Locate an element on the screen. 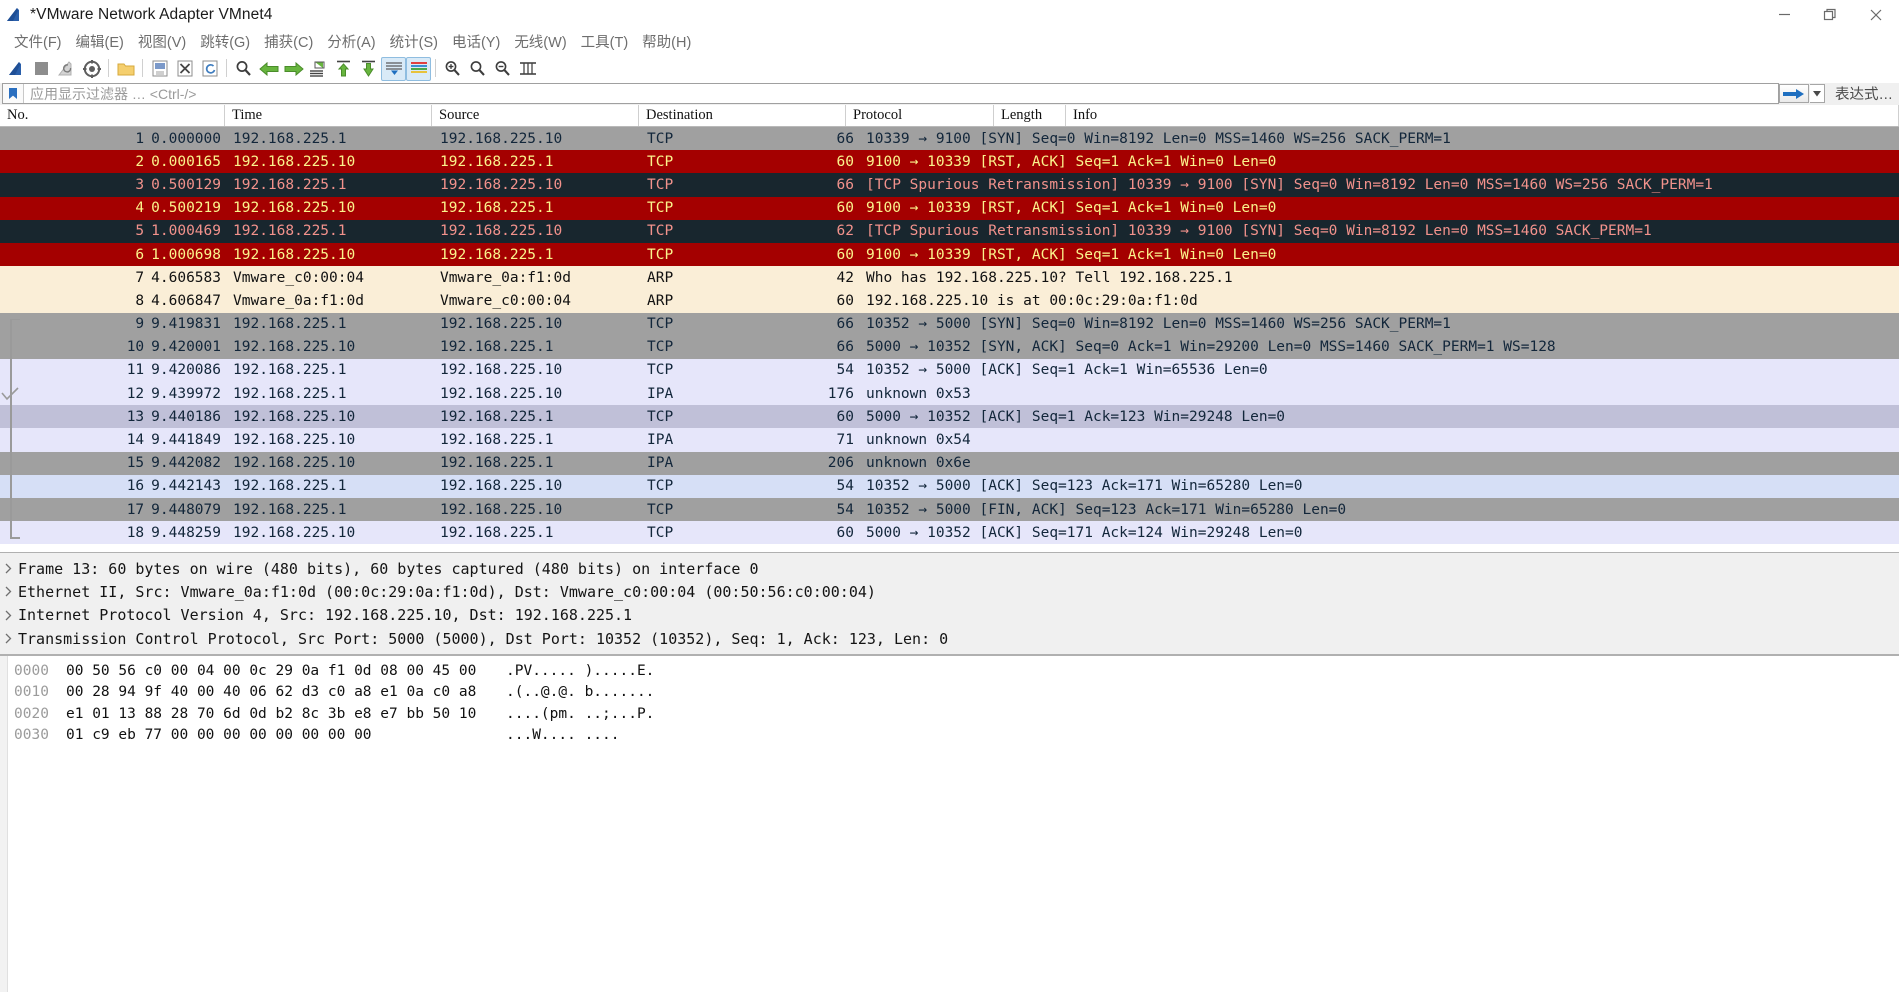 This screenshot has height=992, width=1899. filter-history-dropdown is located at coordinates (1817, 93).